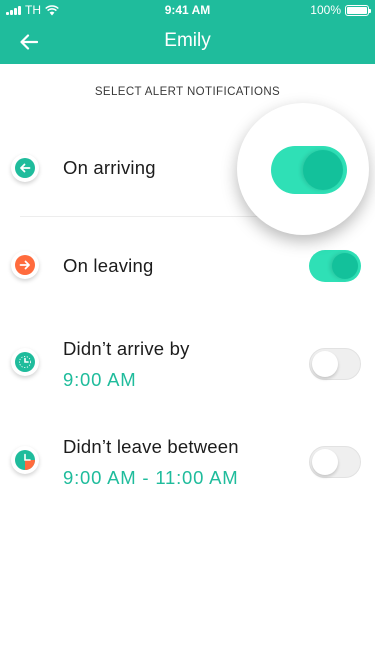 The height and width of the screenshot is (667, 375). Describe the element at coordinates (325, 10) in the screenshot. I see `battery-percent: 100%` at that location.